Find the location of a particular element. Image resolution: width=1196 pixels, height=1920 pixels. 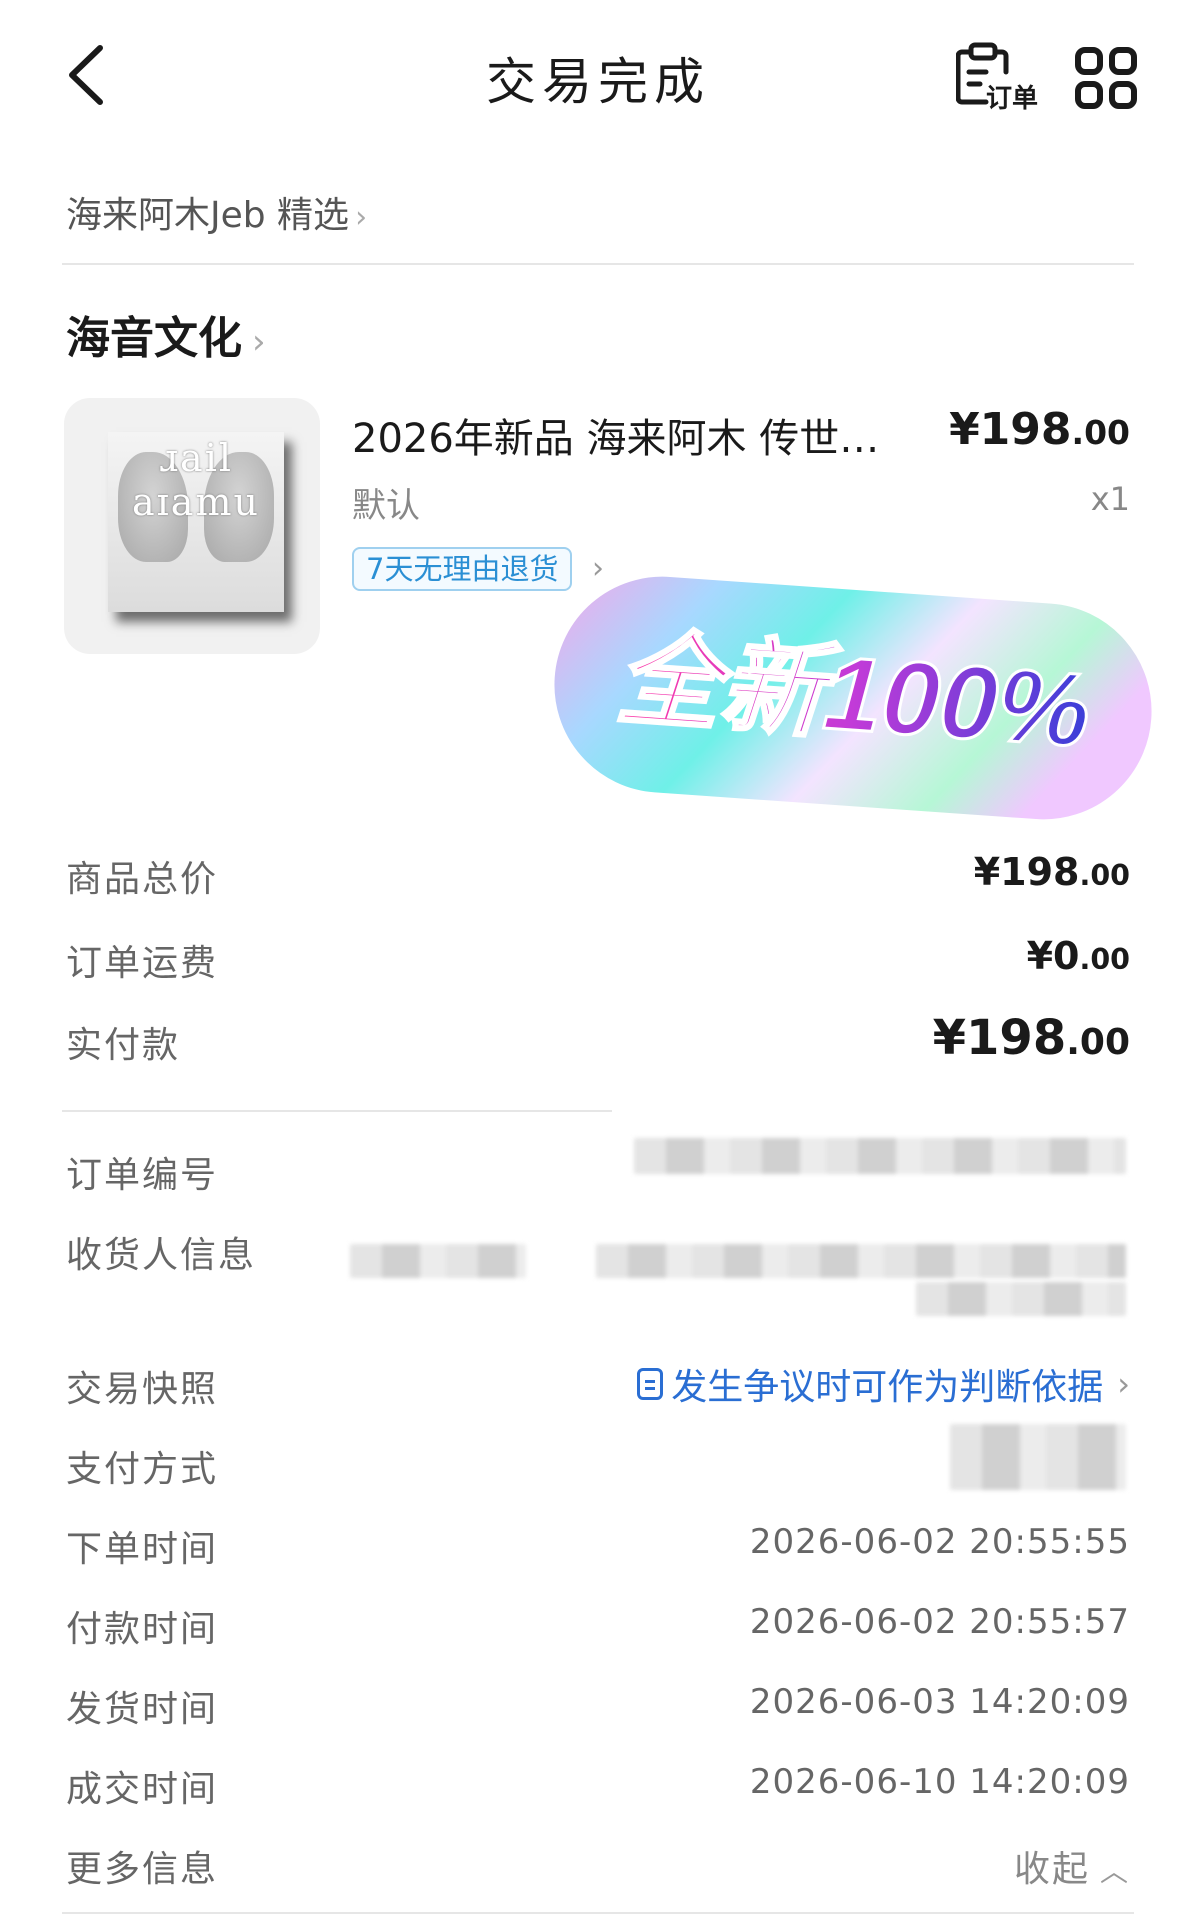

paid-decimal: .00 is located at coordinates (1098, 1042).